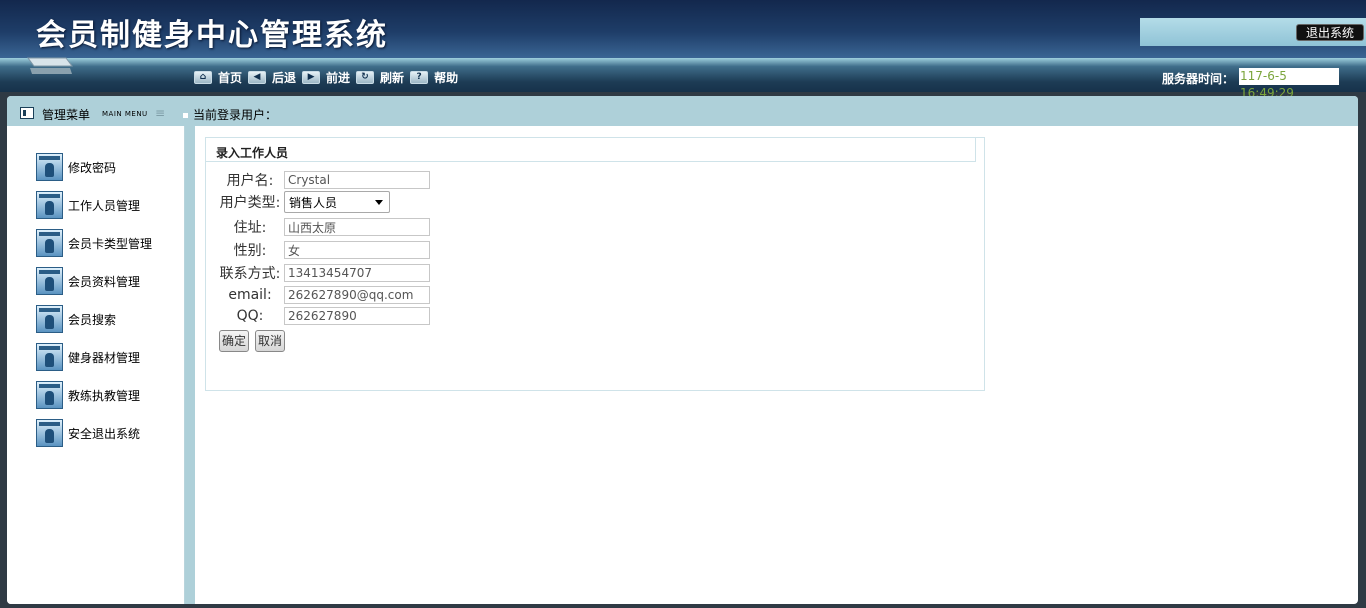 This screenshot has height=608, width=1366. Describe the element at coordinates (104, 395) in the screenshot. I see `sidebar-item-label: 教练执教管理` at that location.